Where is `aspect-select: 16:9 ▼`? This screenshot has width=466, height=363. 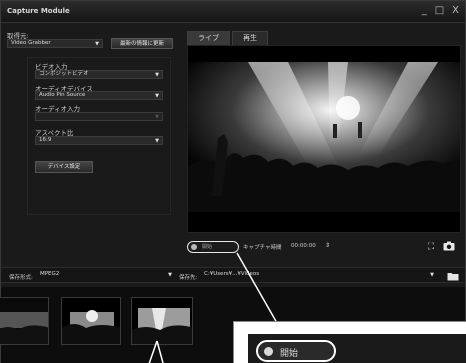
aspect-select: 16:9 ▼ is located at coordinates (99, 140).